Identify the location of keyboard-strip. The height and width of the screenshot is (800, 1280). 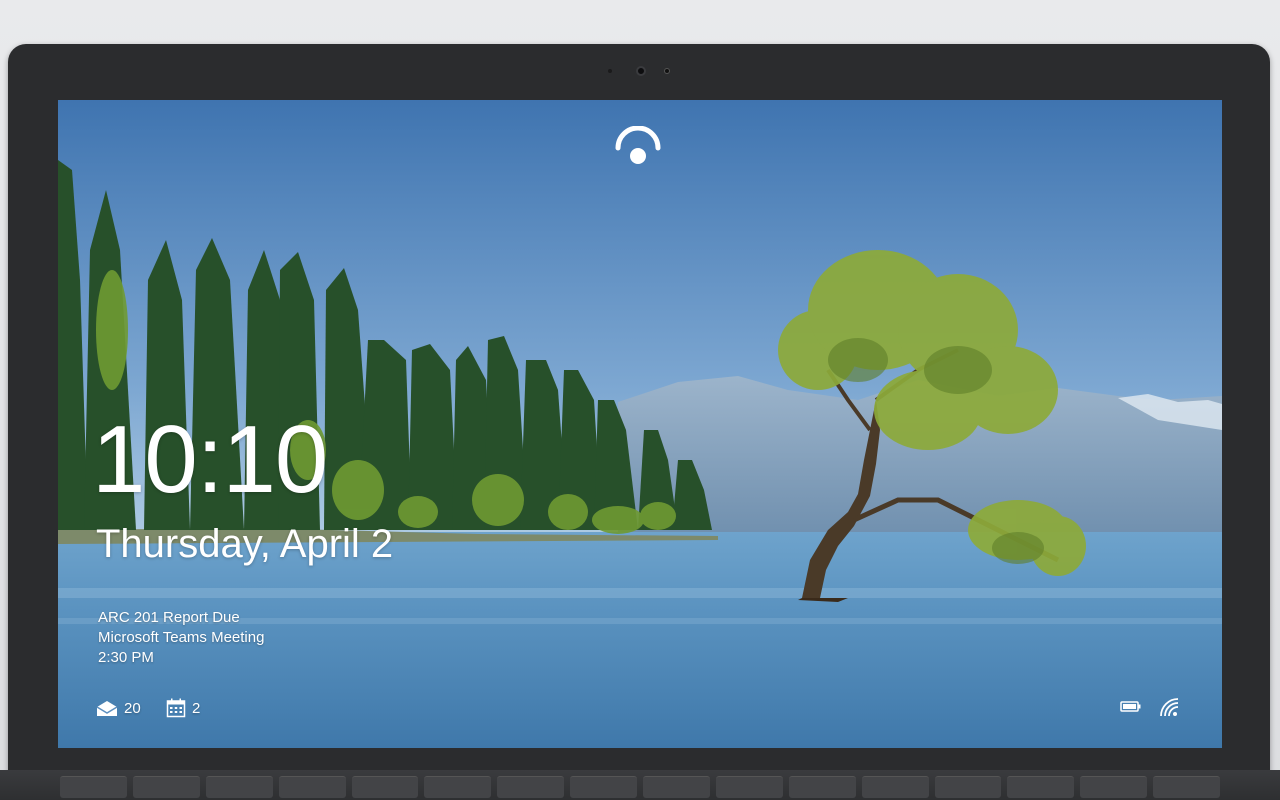
(640, 785).